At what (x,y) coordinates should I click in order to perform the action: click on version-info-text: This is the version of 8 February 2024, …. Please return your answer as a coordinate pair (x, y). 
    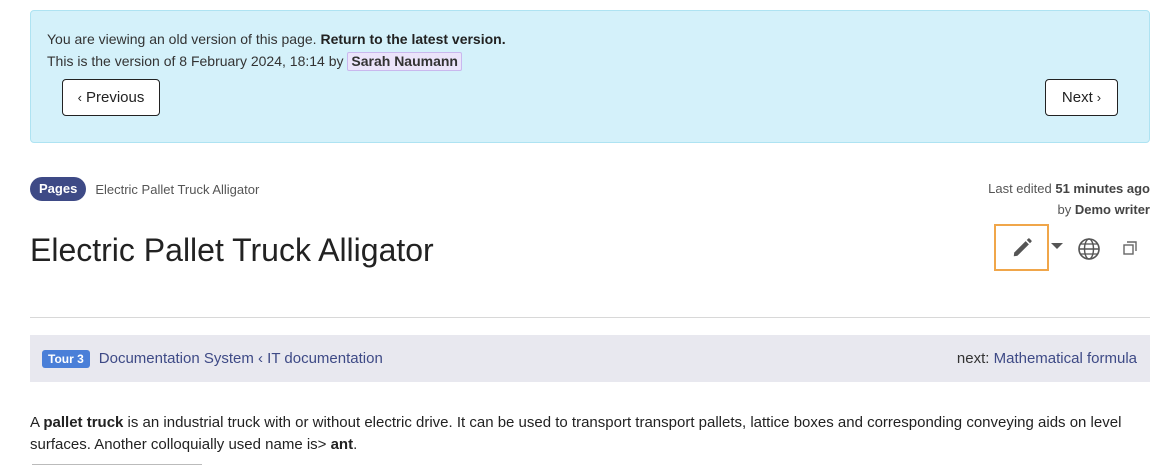
    Looking at the image, I should click on (195, 61).